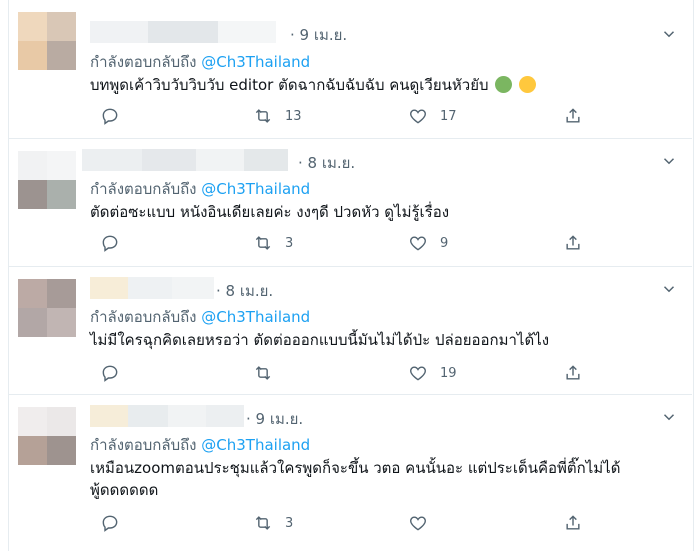  What do you see at coordinates (293, 116) in the screenshot?
I see `retweet-count: 13` at bounding box center [293, 116].